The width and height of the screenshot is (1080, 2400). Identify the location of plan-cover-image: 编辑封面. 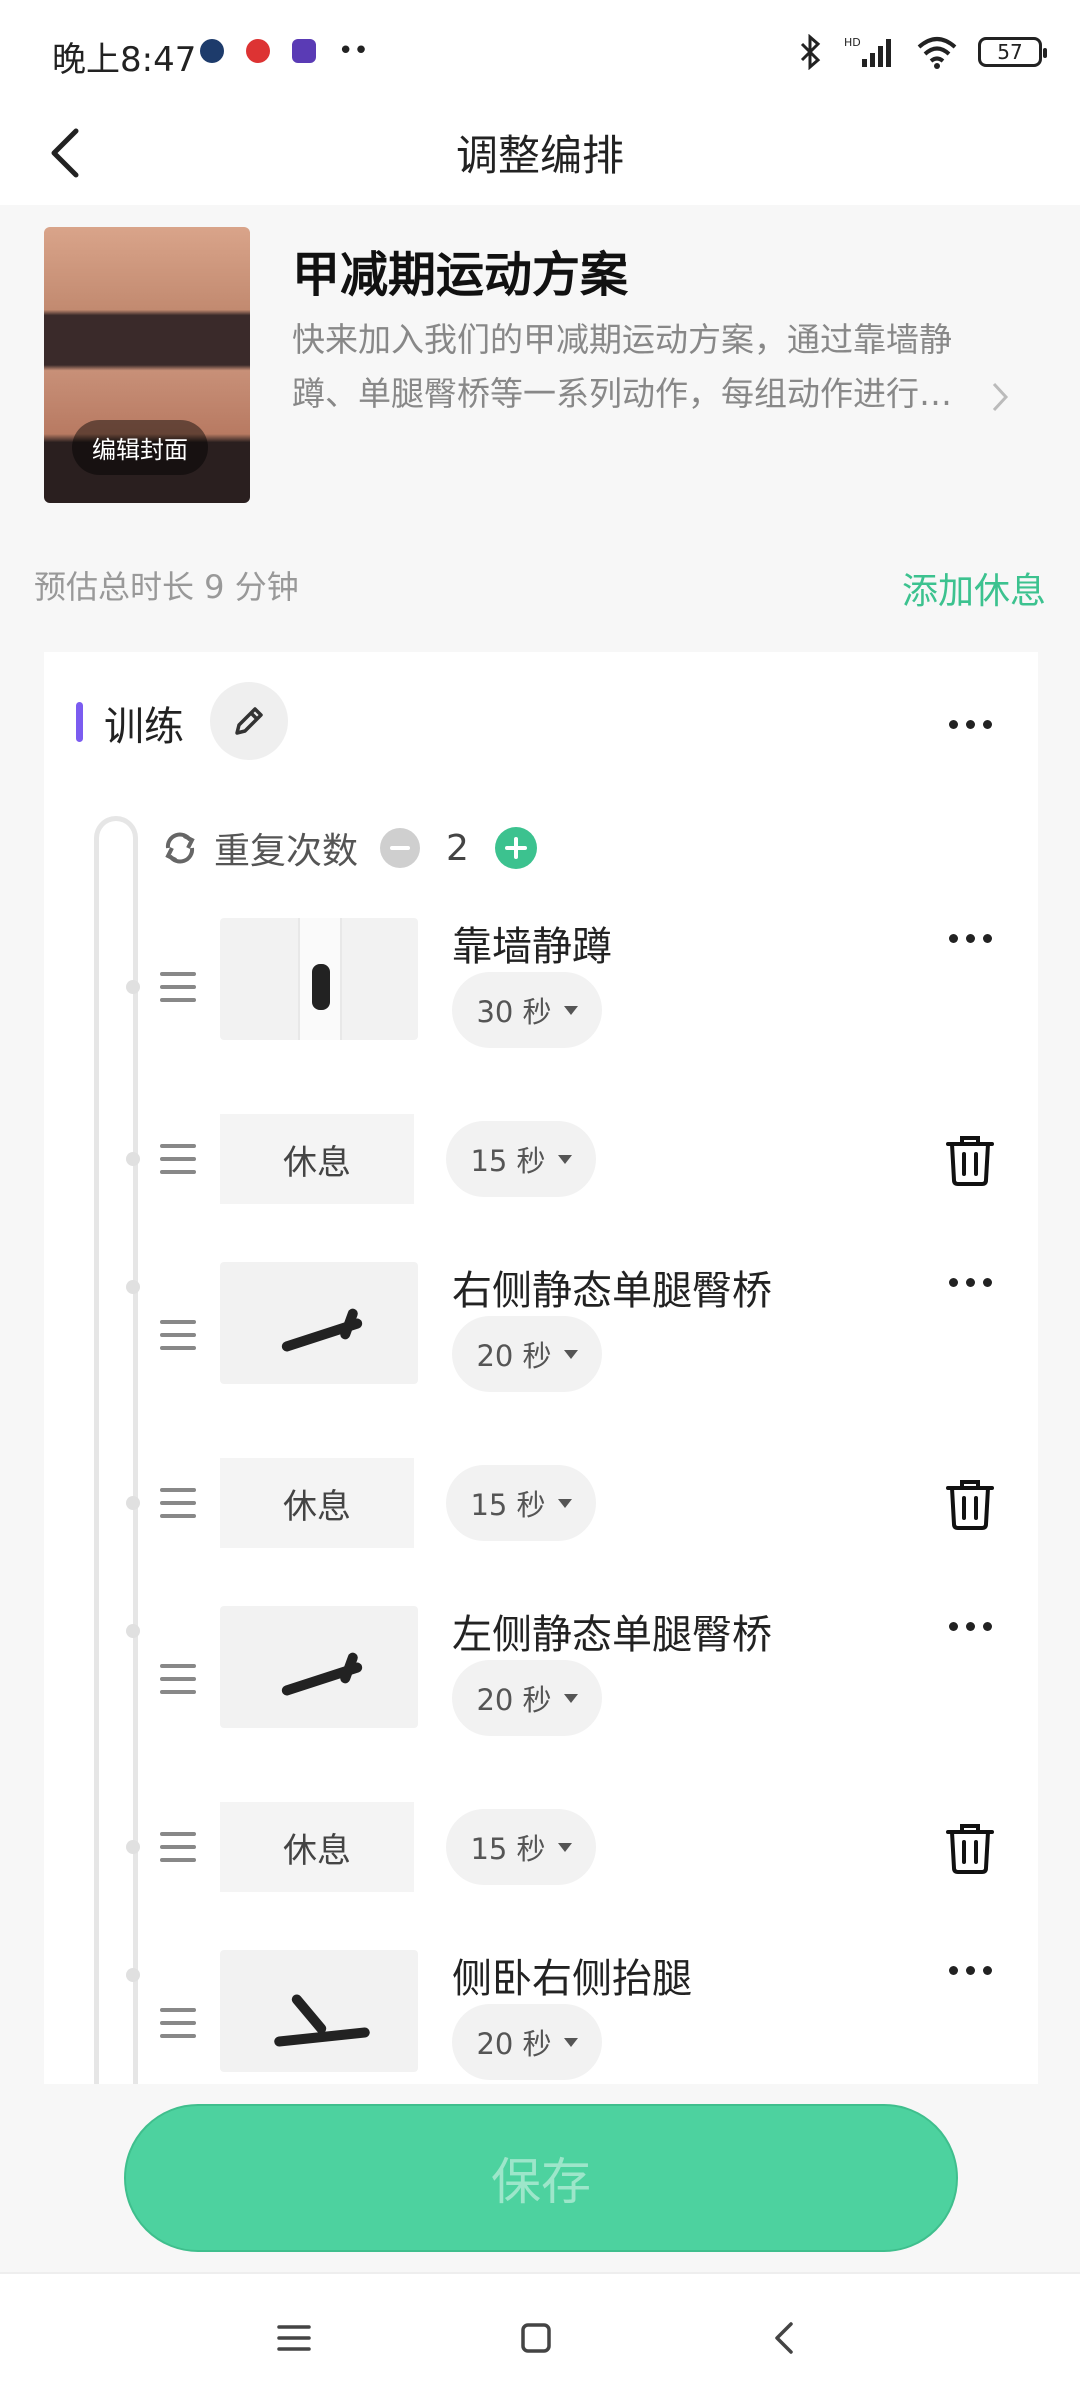
(147, 365).